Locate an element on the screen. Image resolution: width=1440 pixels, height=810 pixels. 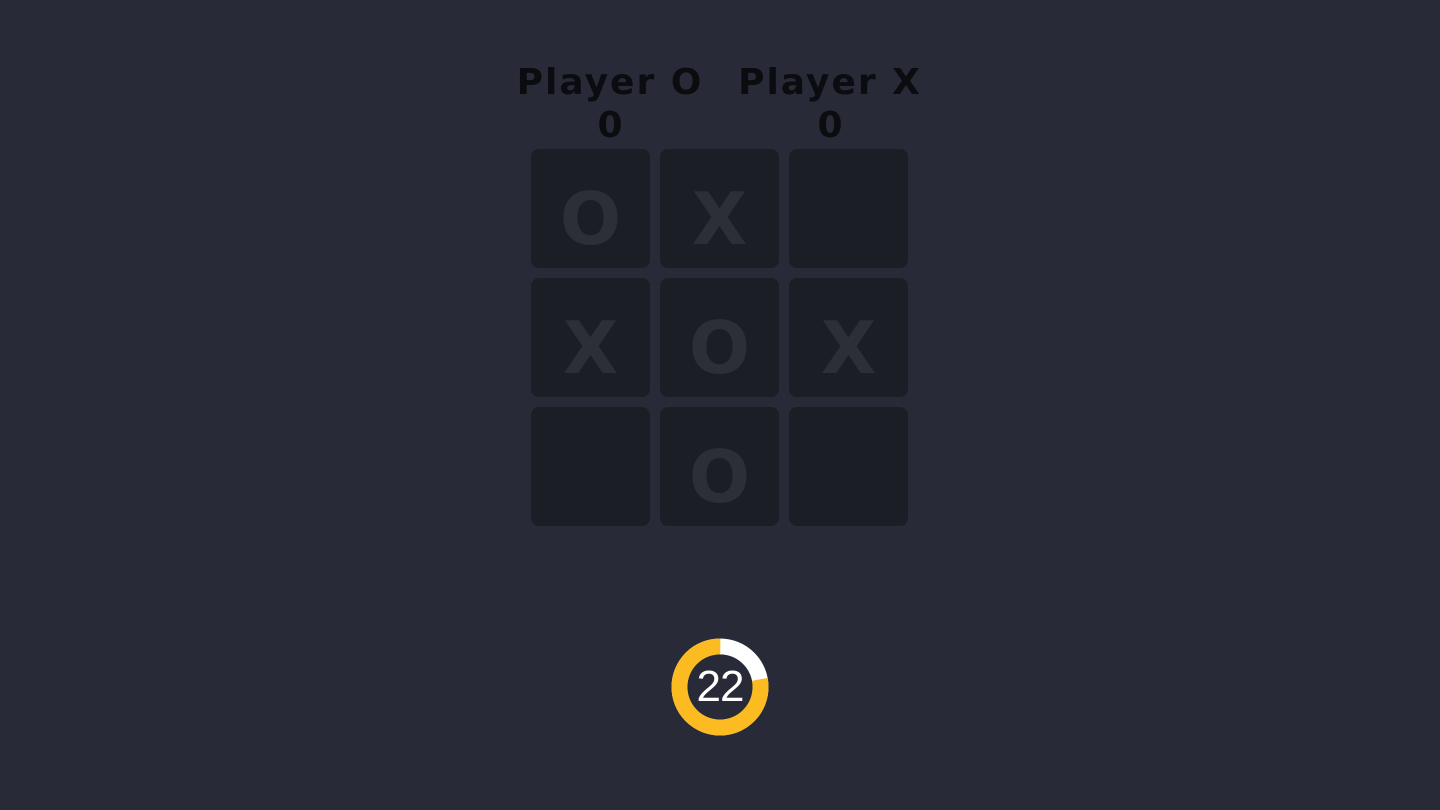
player-x-score: 0 is located at coordinates (830, 125).